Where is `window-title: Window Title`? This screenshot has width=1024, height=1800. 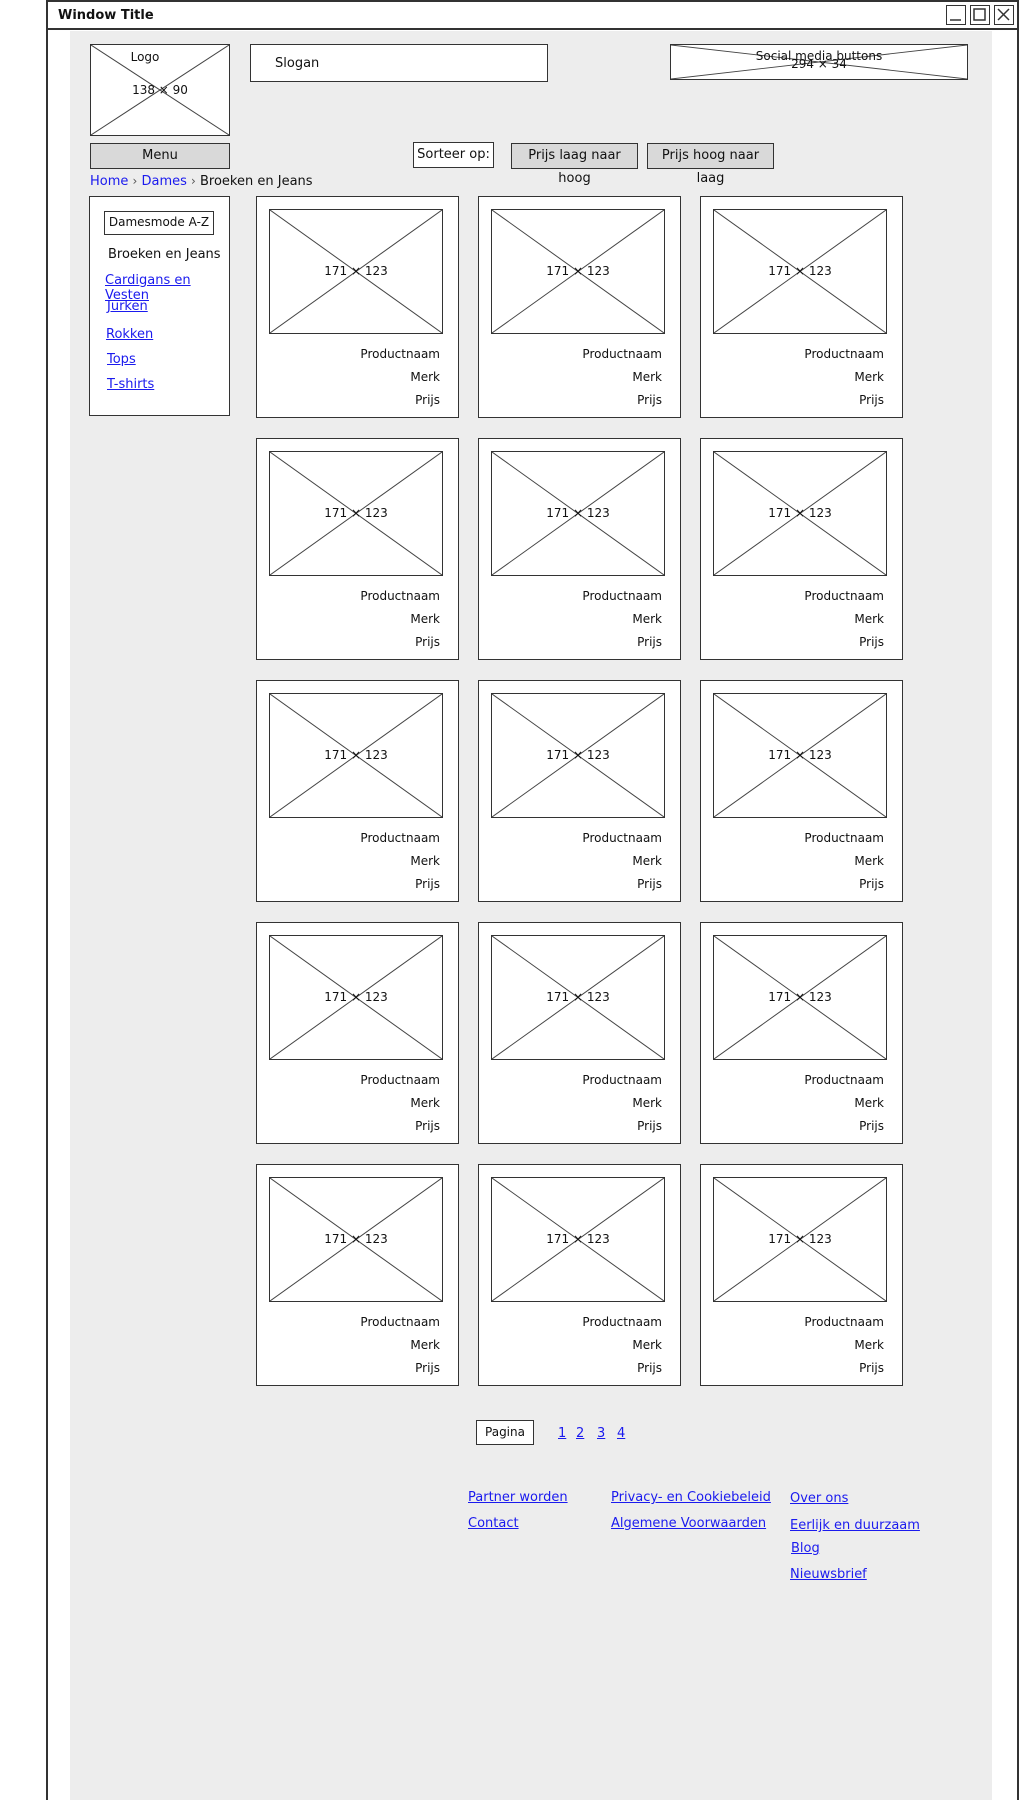 window-title: Window Title is located at coordinates (106, 15).